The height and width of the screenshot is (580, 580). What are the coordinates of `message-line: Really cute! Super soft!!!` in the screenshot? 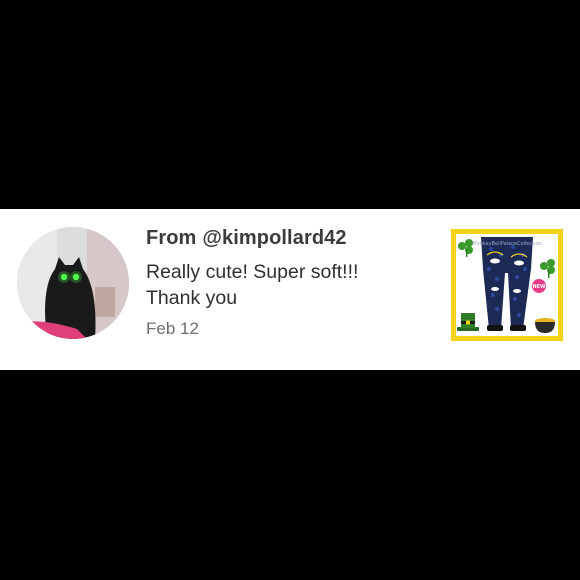 It's located at (252, 272).